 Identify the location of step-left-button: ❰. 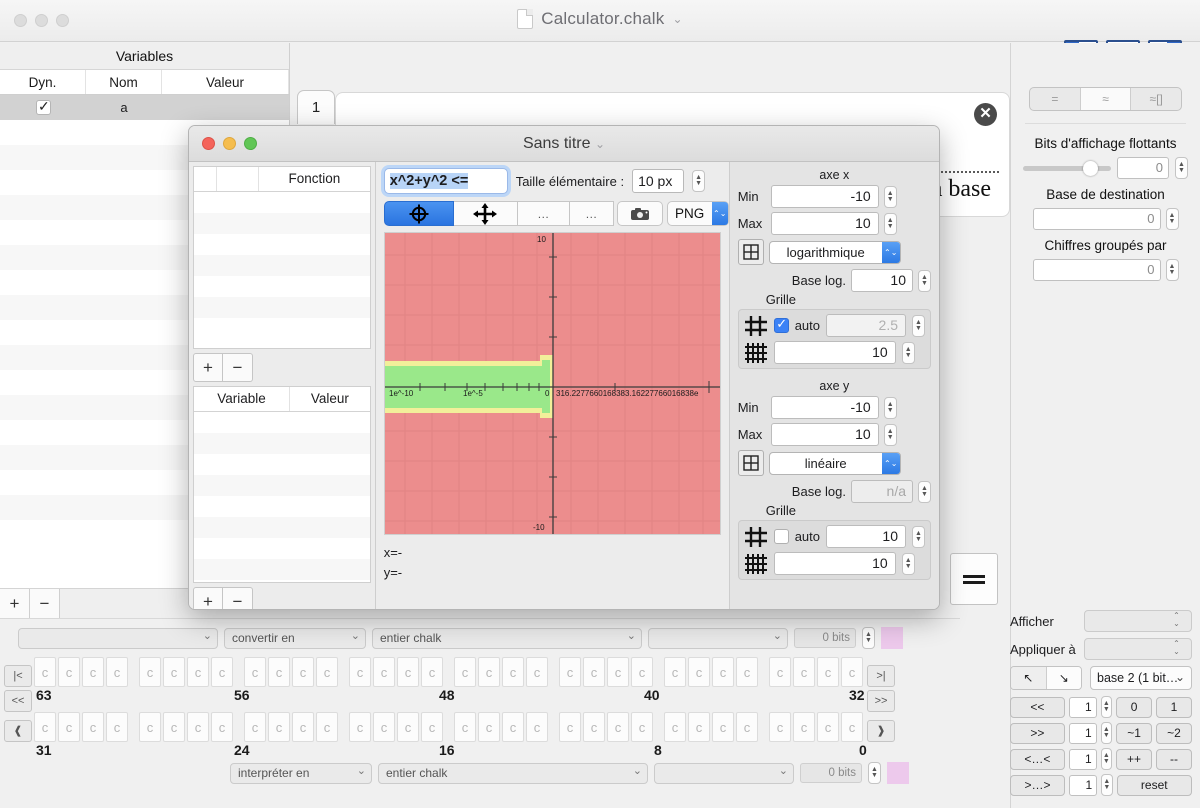
(18, 731).